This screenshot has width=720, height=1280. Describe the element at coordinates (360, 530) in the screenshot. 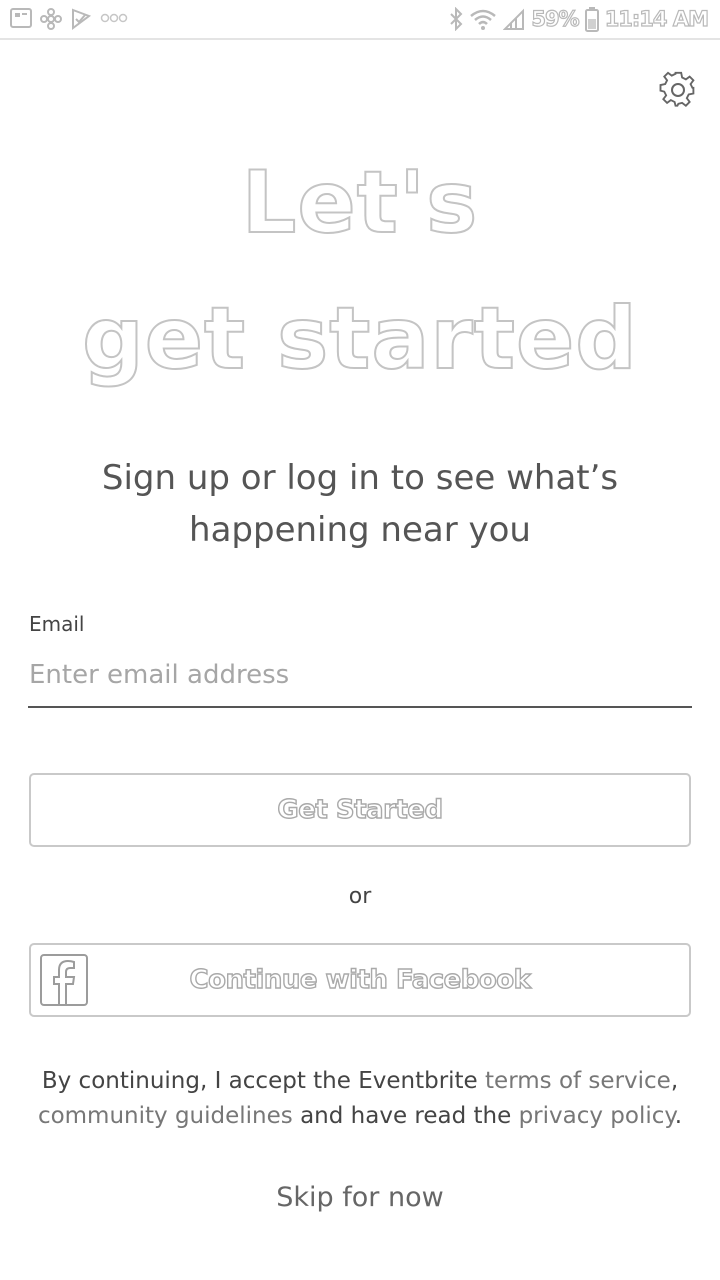

I see `subtitle-line-2: happening near you` at that location.